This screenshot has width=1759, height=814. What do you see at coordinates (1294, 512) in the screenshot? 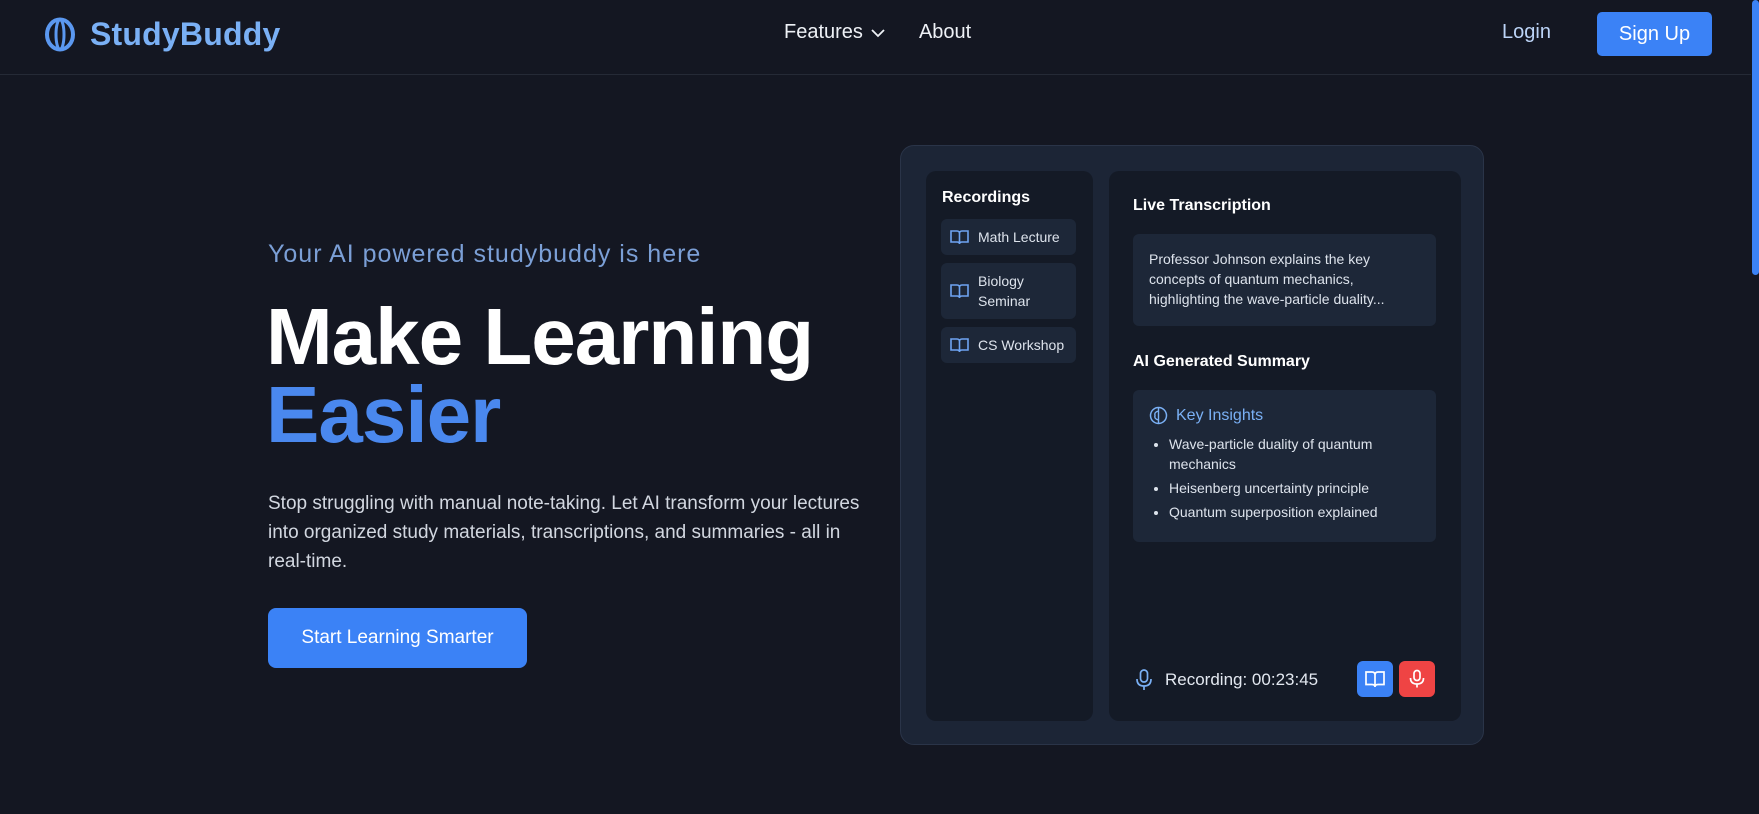
I see `insight-item: Quantum superposition explained` at bounding box center [1294, 512].